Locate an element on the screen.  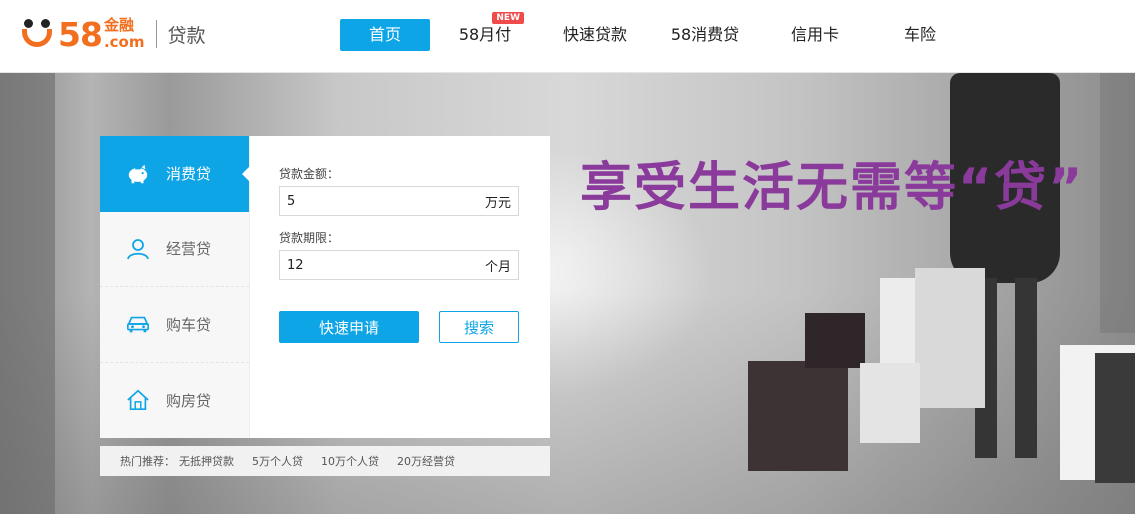
tab-label: 消费贷 is located at coordinates (189, 174).